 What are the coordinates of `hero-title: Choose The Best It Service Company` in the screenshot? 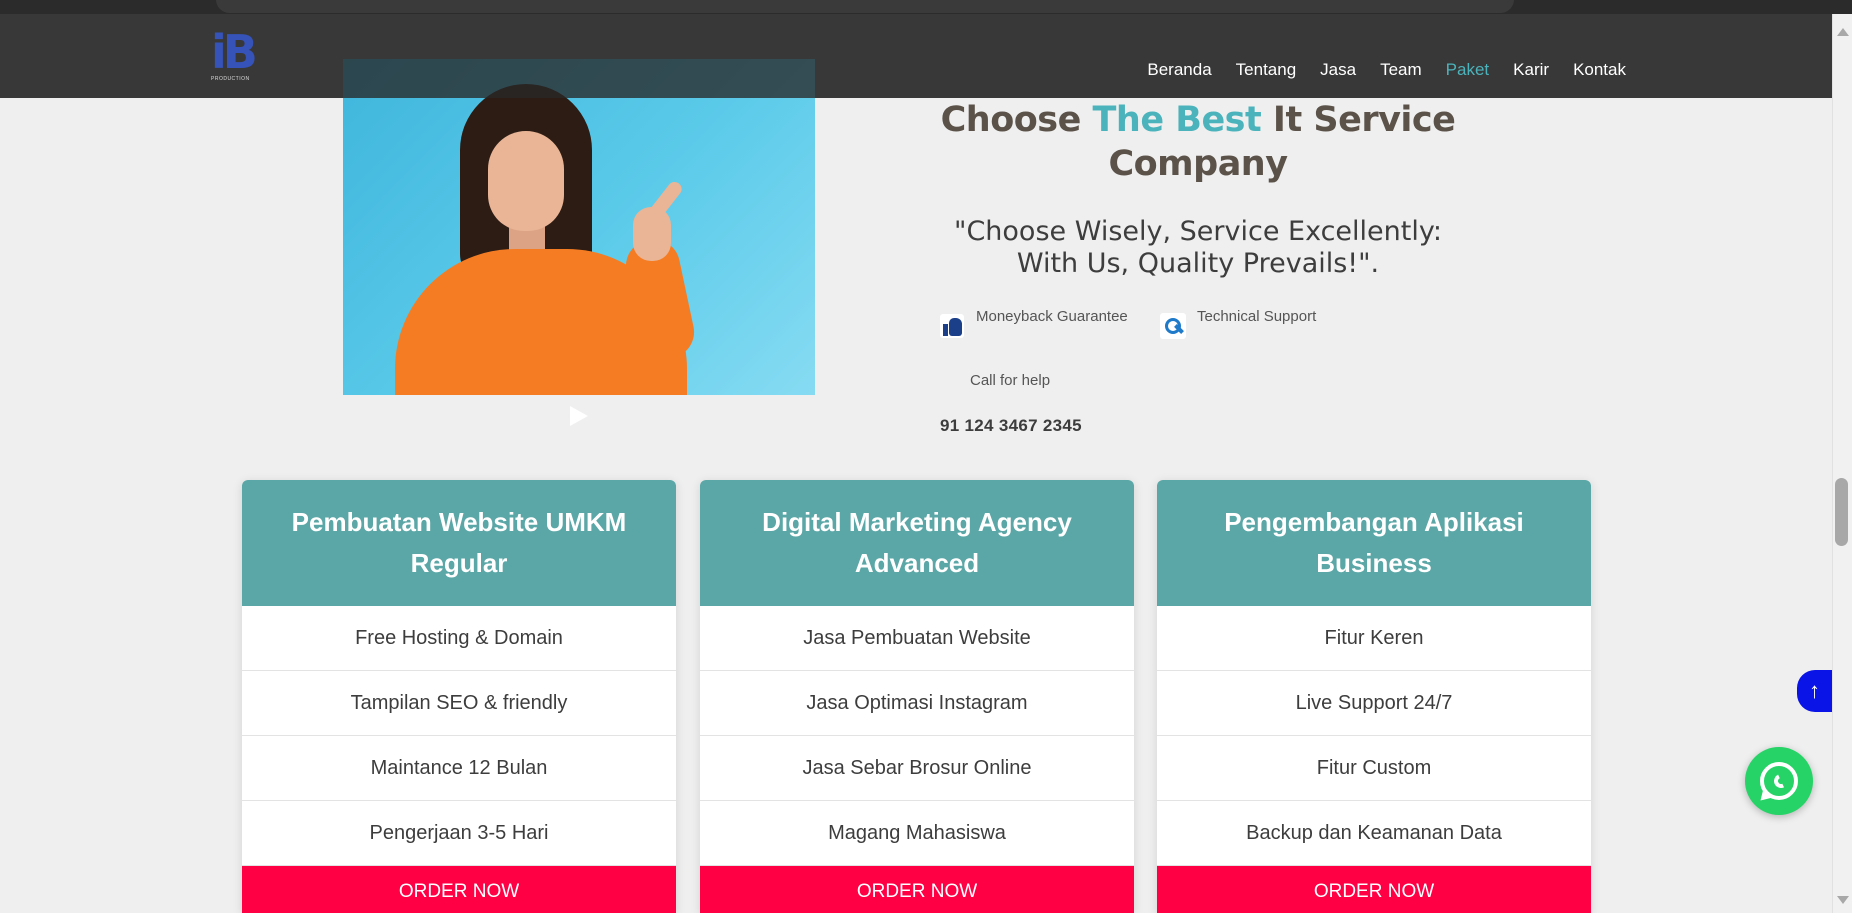 It's located at (1198, 142).